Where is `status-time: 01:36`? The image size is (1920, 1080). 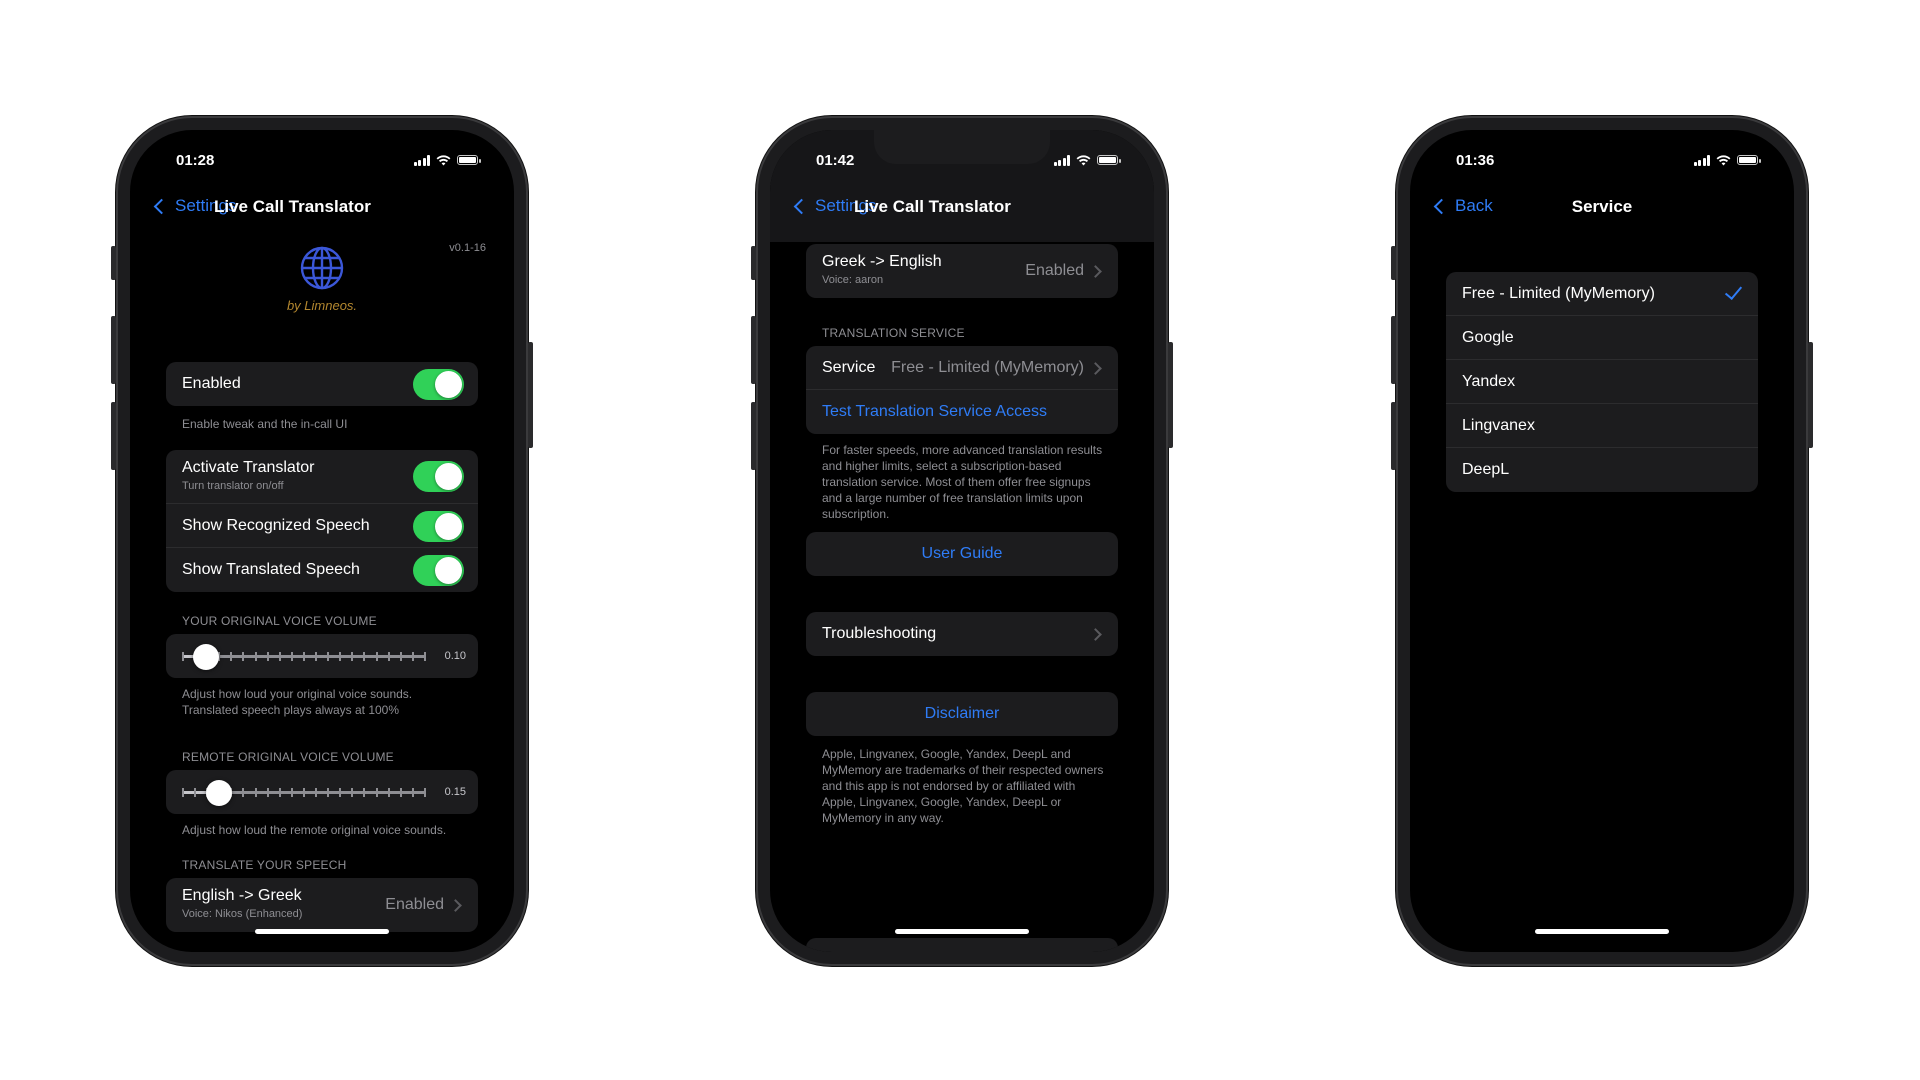
status-time: 01:36 is located at coordinates (1475, 160).